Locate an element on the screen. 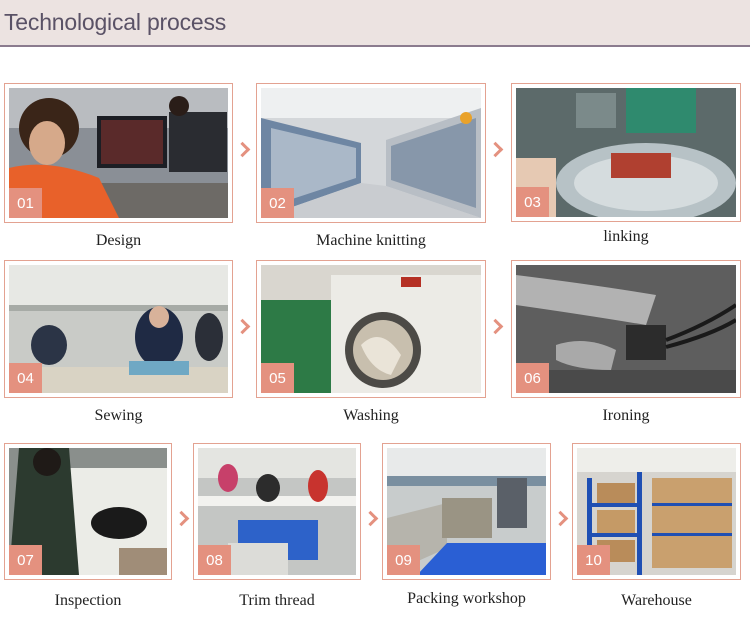  linking-photo: 03 is located at coordinates (626, 152).